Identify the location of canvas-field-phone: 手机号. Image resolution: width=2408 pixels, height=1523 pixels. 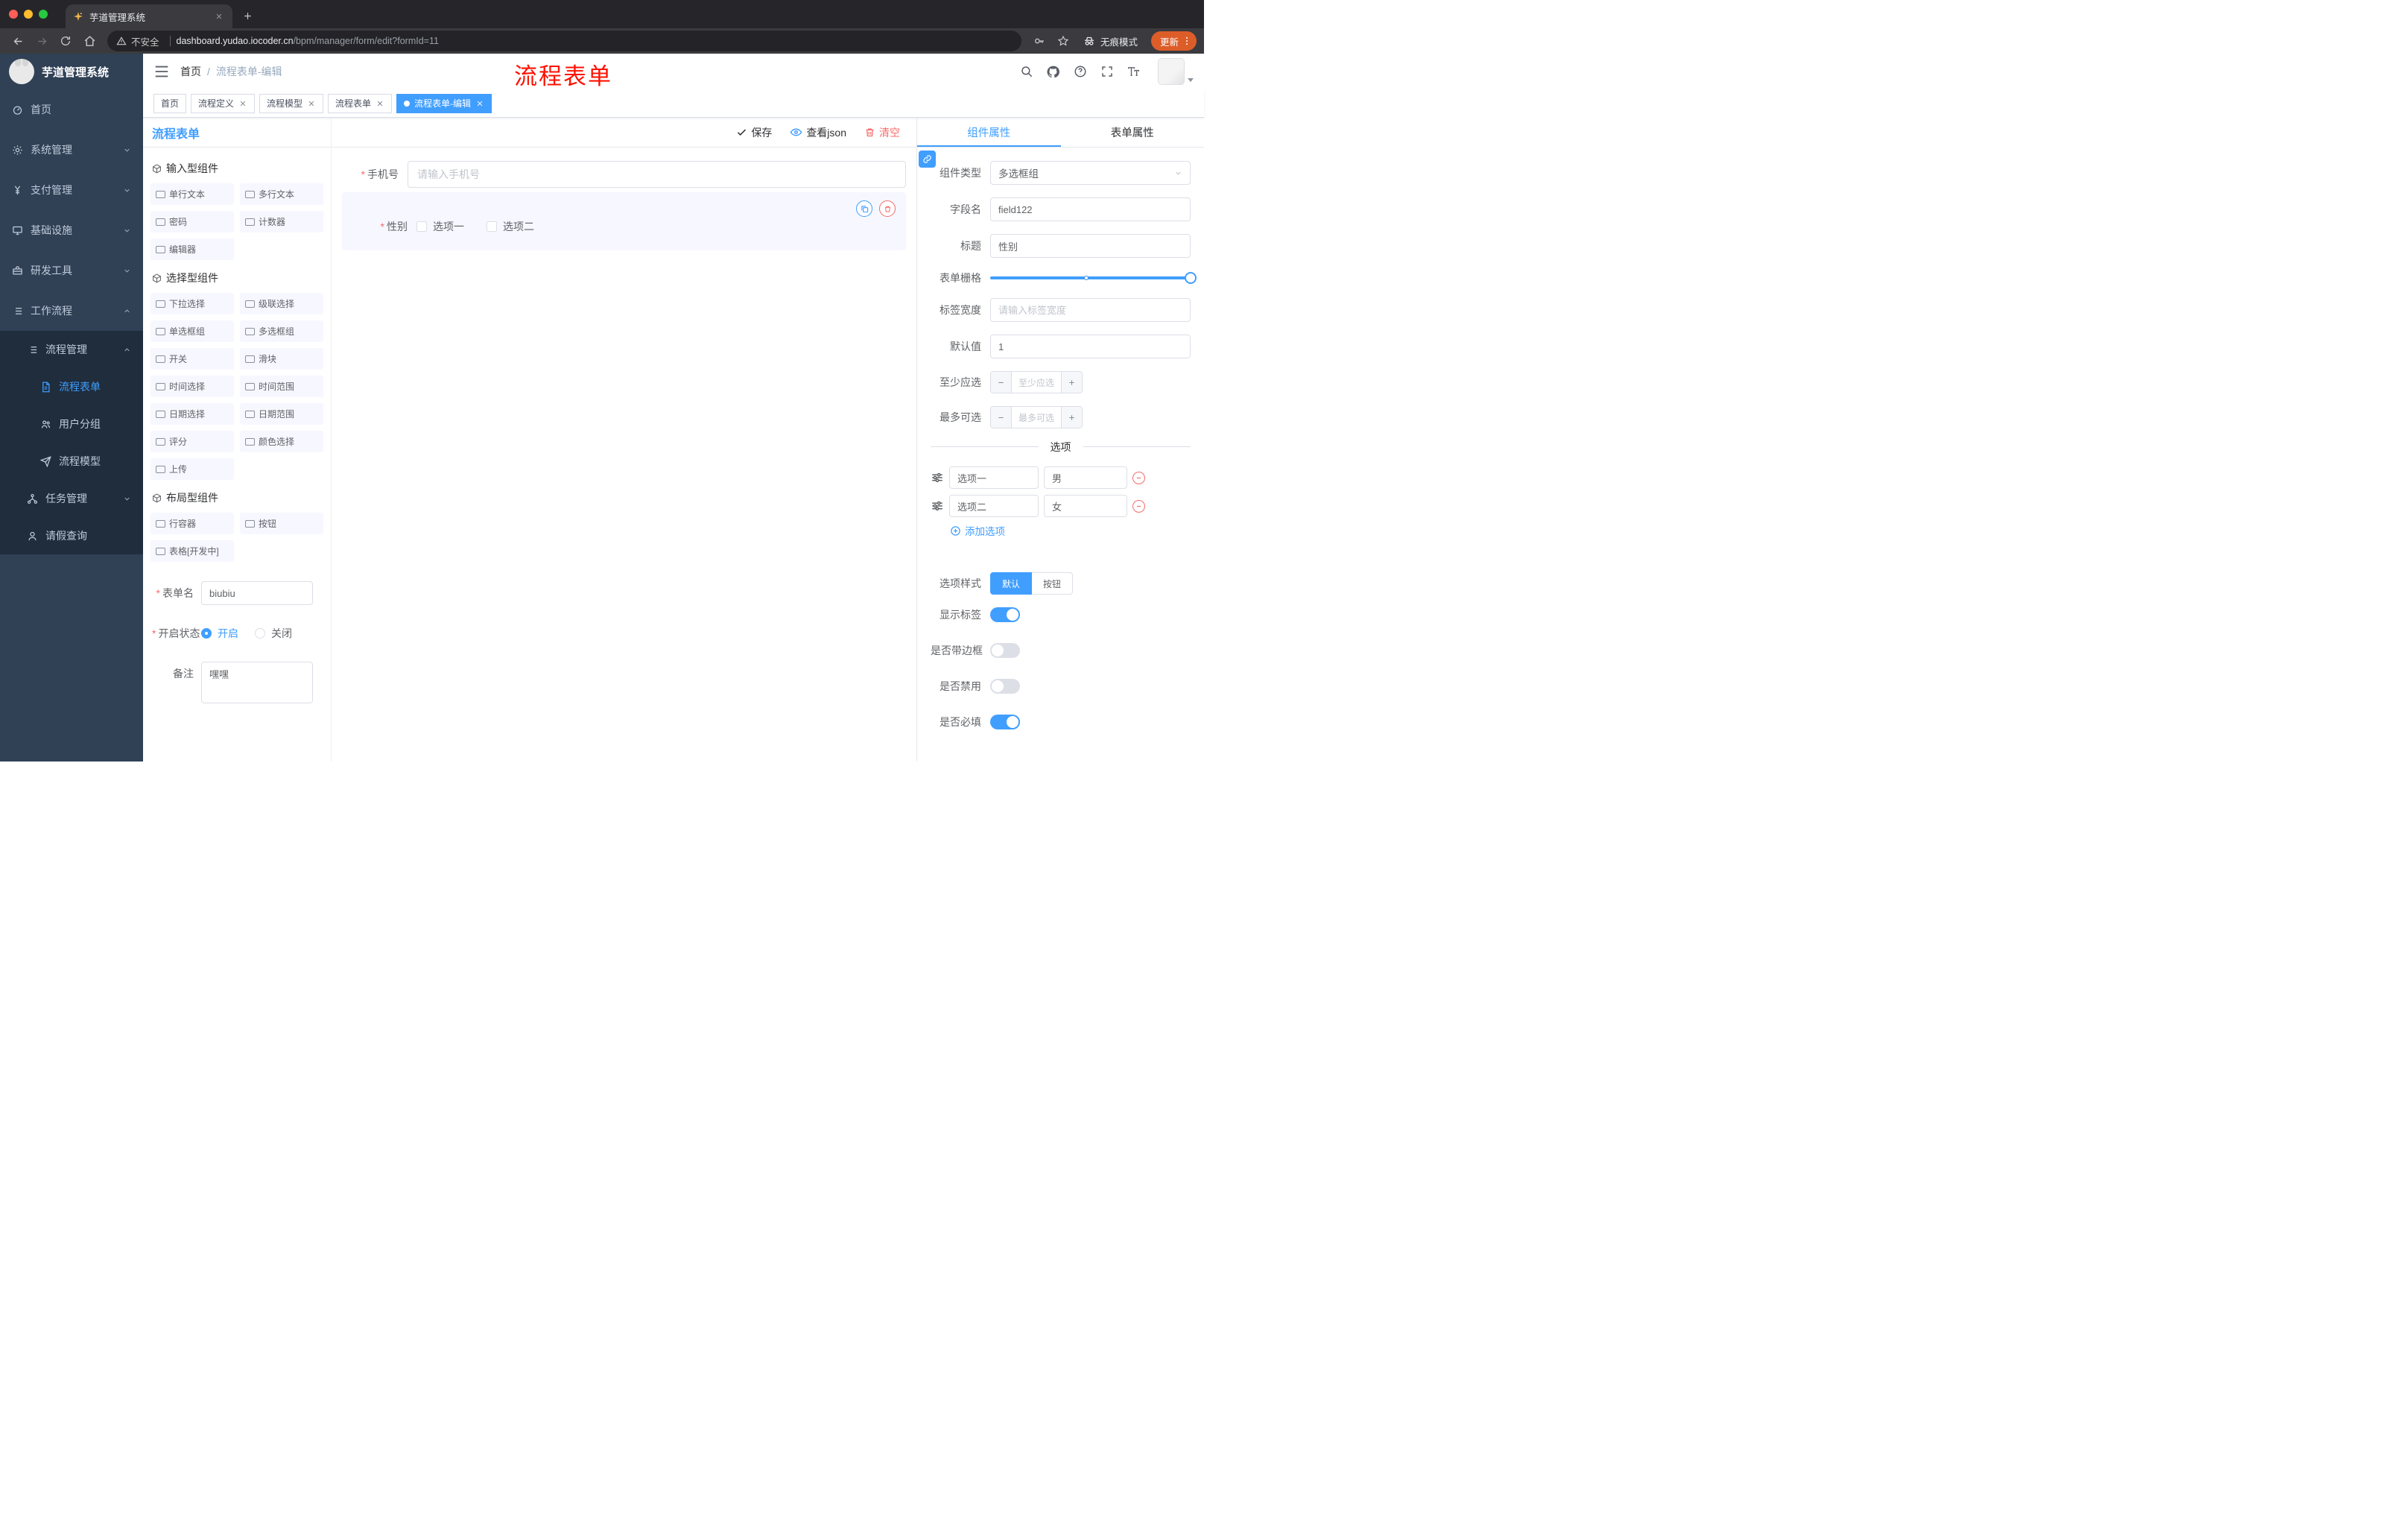
(624, 175).